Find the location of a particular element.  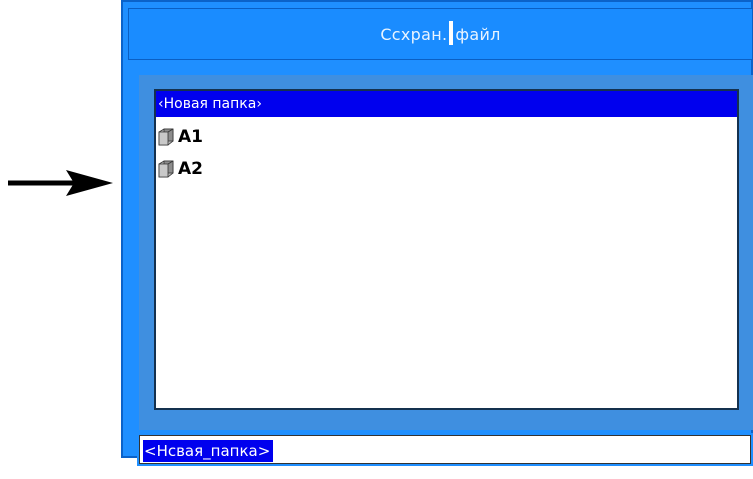

list-item-label: A2 is located at coordinates (190, 169).